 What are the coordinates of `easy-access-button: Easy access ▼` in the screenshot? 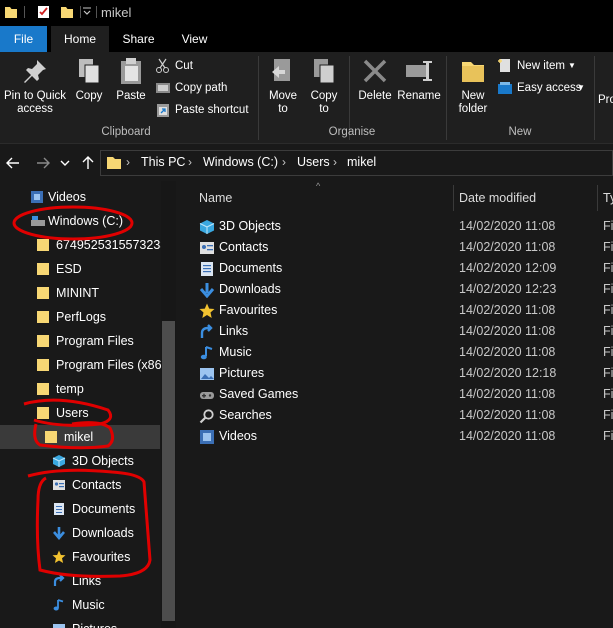 It's located at (545, 88).